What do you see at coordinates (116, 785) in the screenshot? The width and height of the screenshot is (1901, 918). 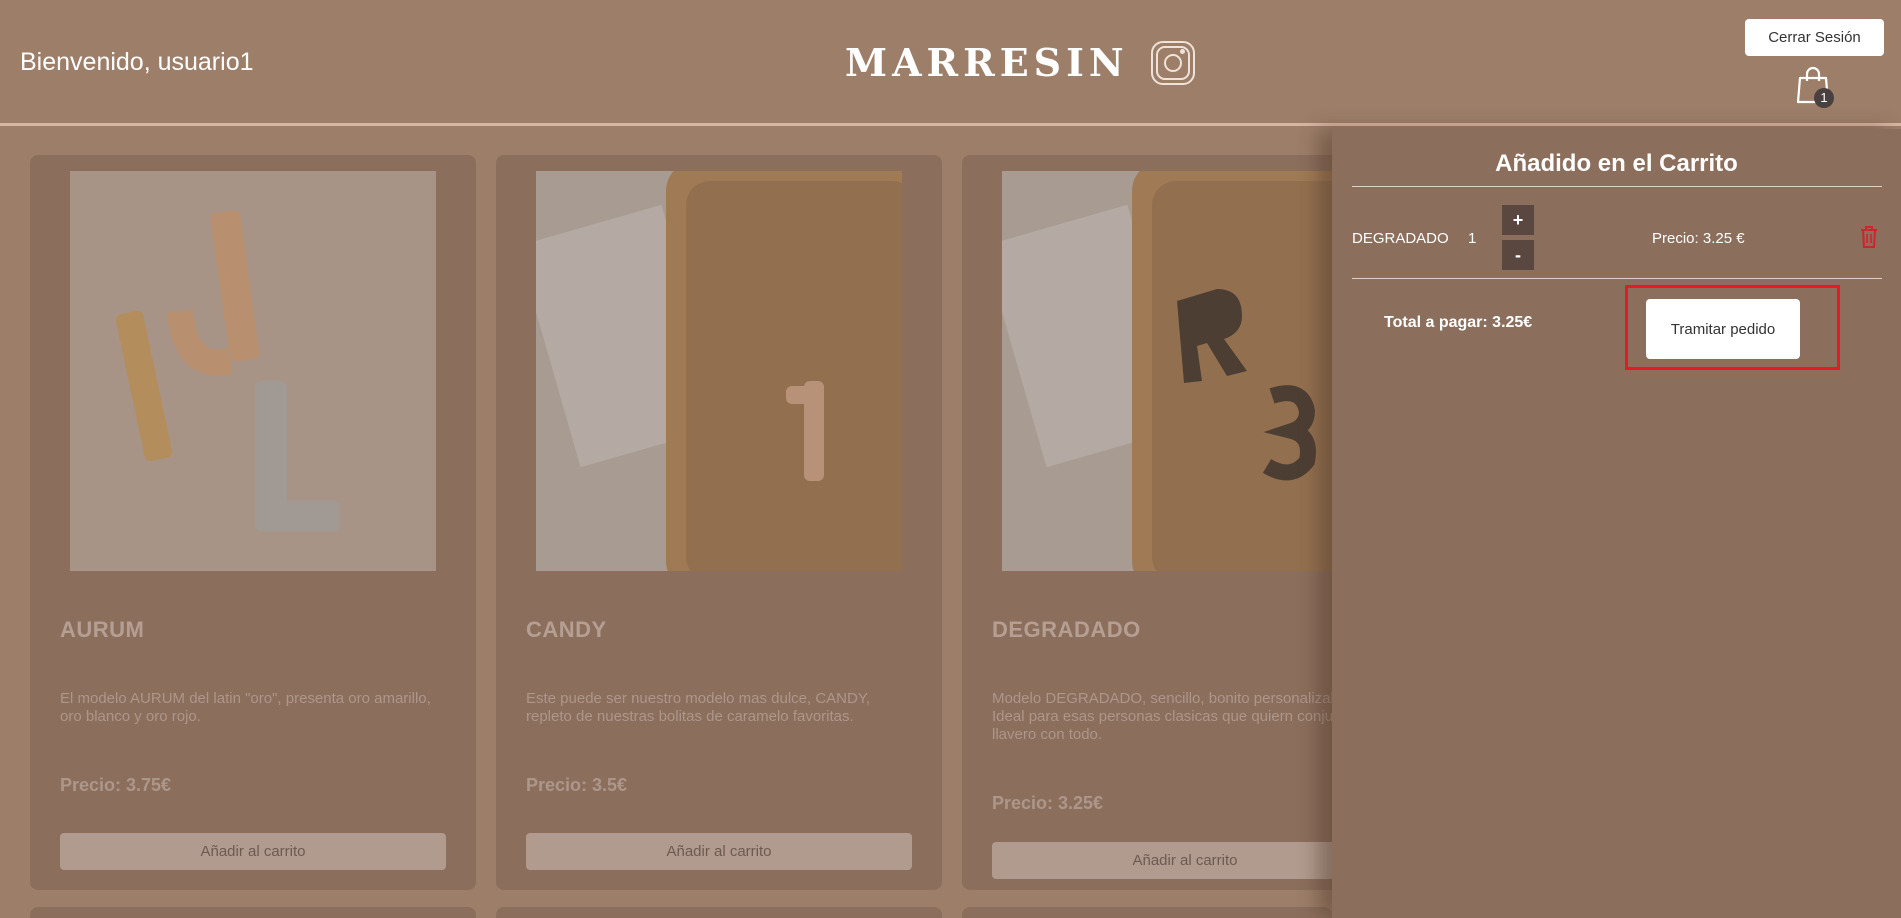 I see `product-price: Precio: 3.75€` at bounding box center [116, 785].